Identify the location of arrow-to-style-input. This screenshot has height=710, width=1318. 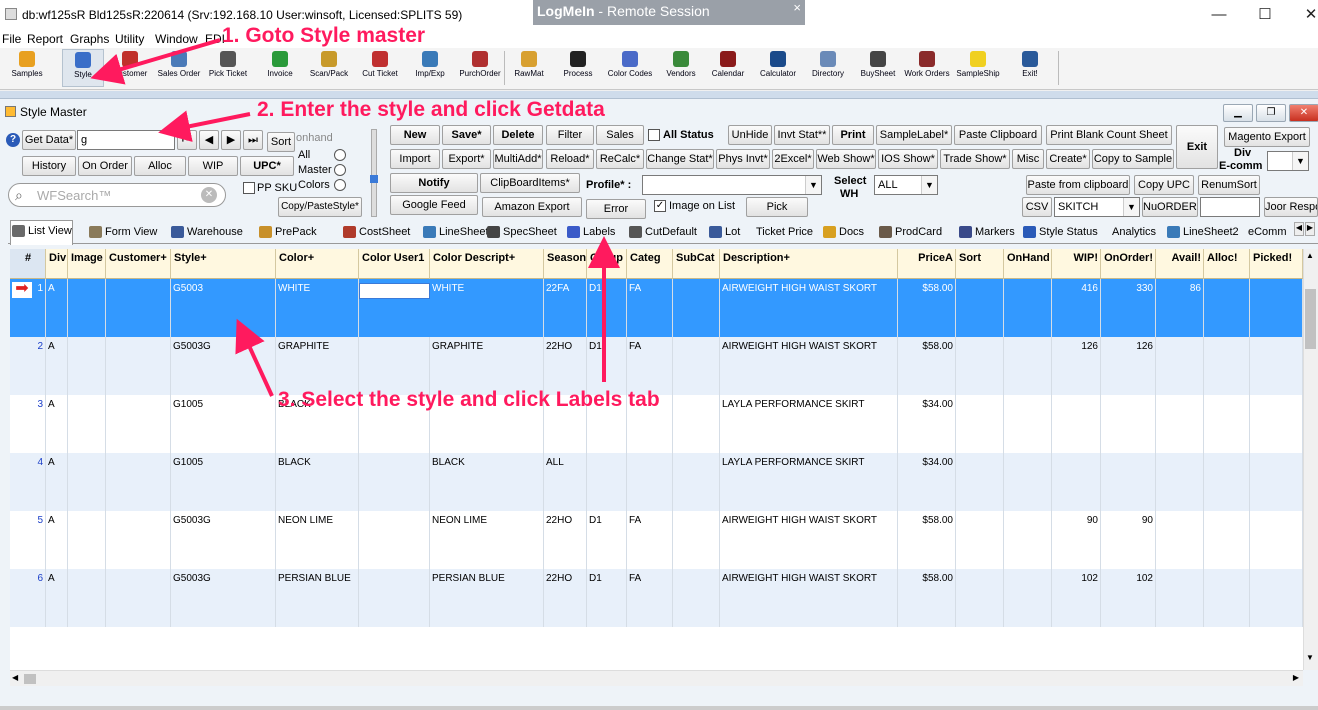
(204, 126).